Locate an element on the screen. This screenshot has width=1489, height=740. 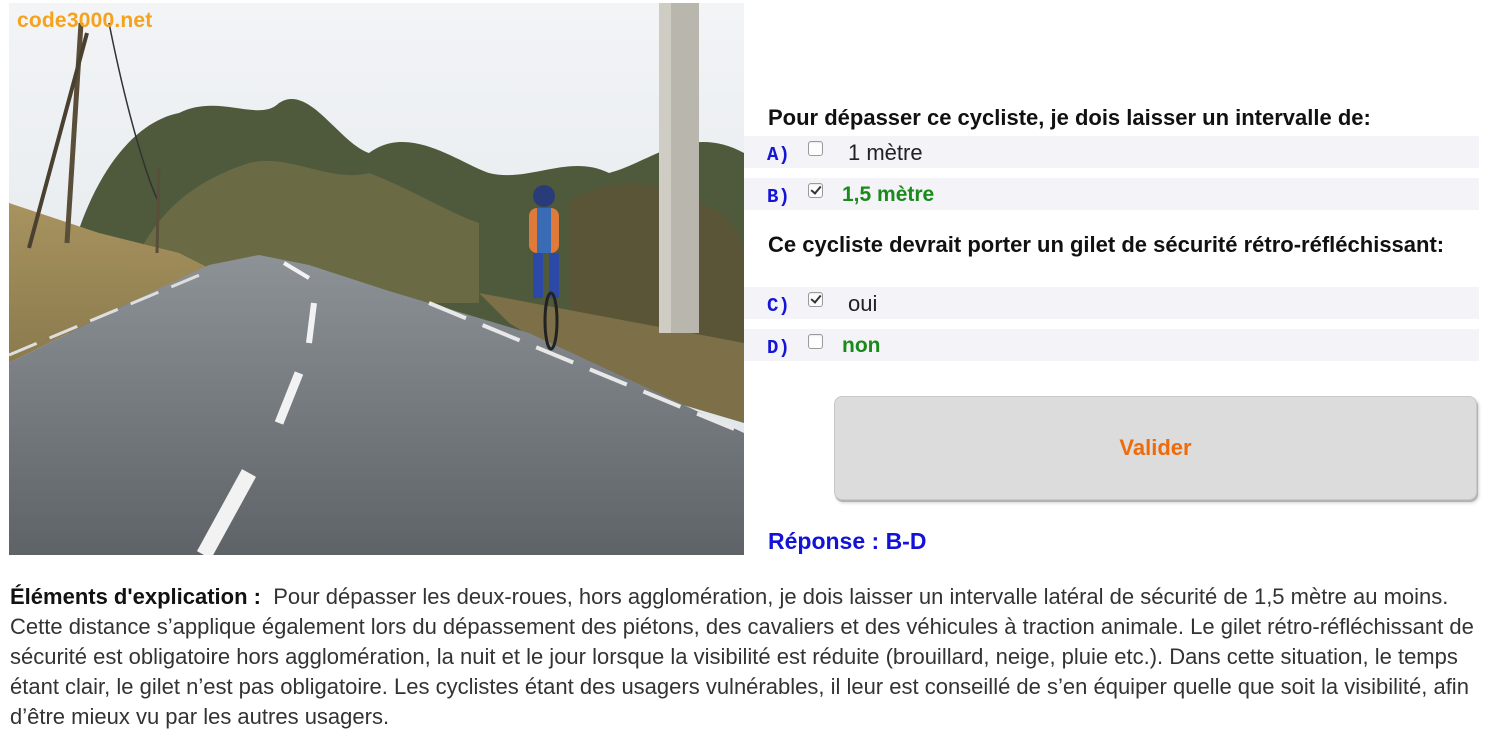
answer-letter-a: A) is located at coordinates (778, 155).